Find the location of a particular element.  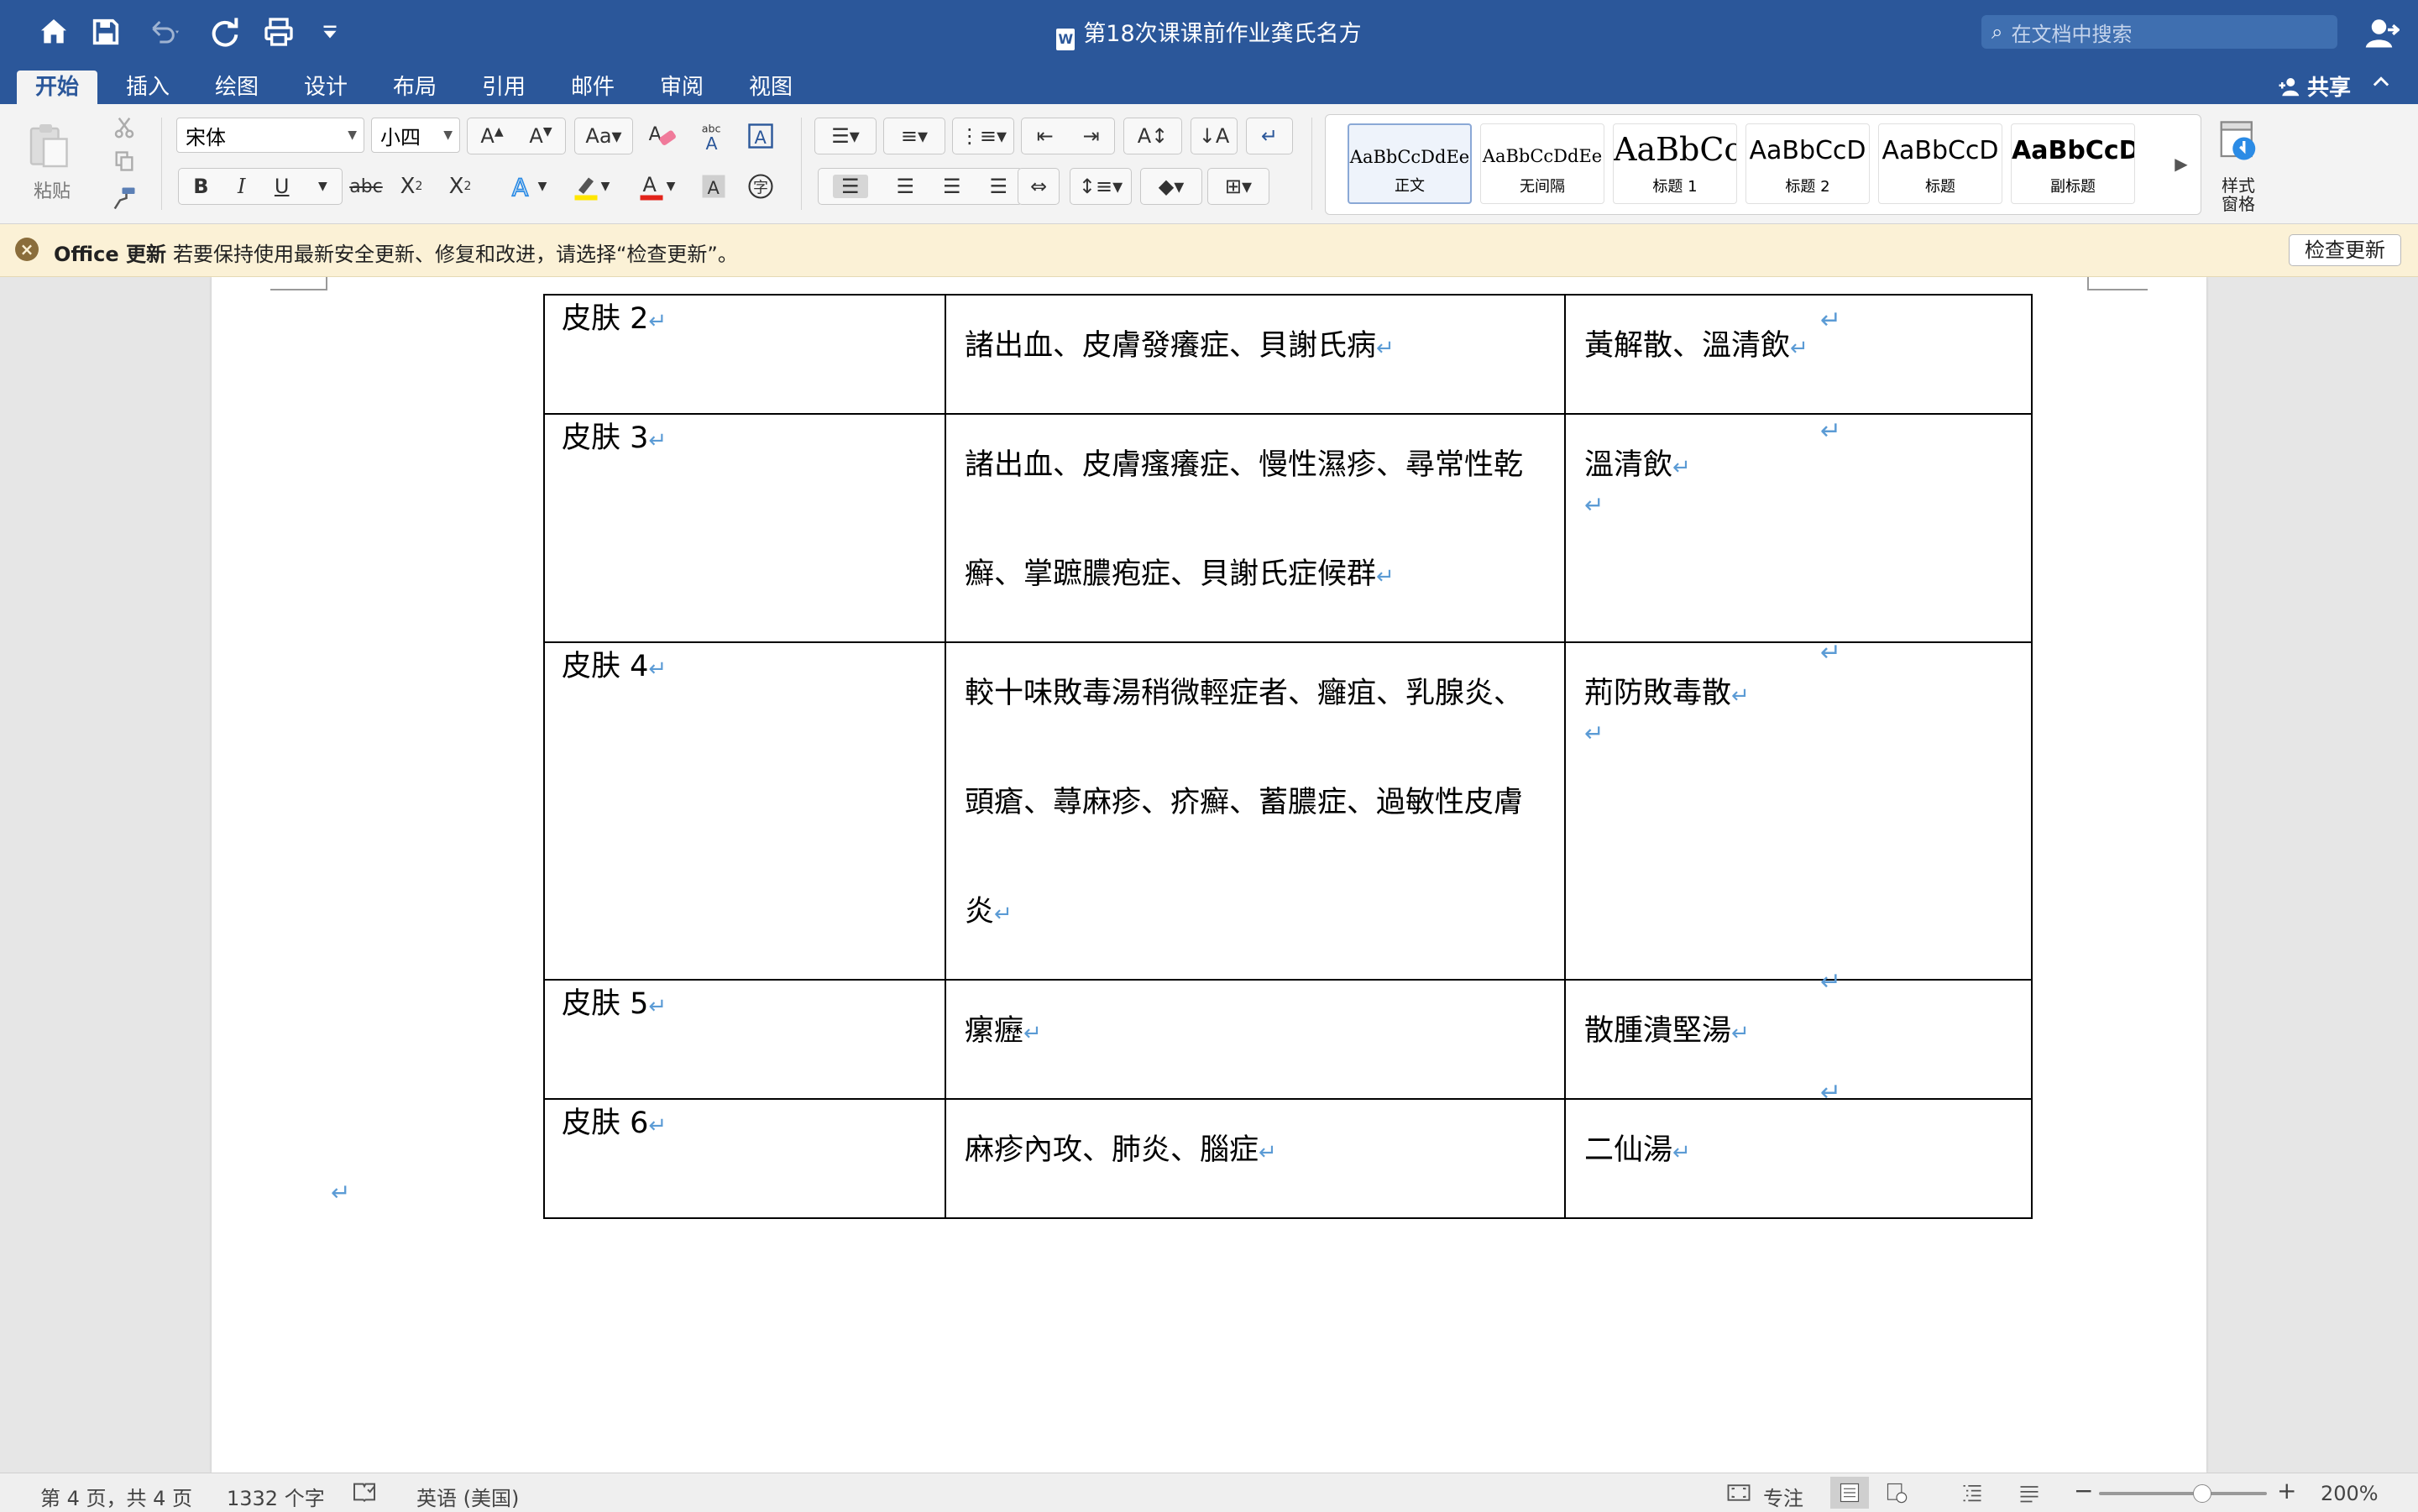

borders-button: ⊞▾ is located at coordinates (1238, 186).